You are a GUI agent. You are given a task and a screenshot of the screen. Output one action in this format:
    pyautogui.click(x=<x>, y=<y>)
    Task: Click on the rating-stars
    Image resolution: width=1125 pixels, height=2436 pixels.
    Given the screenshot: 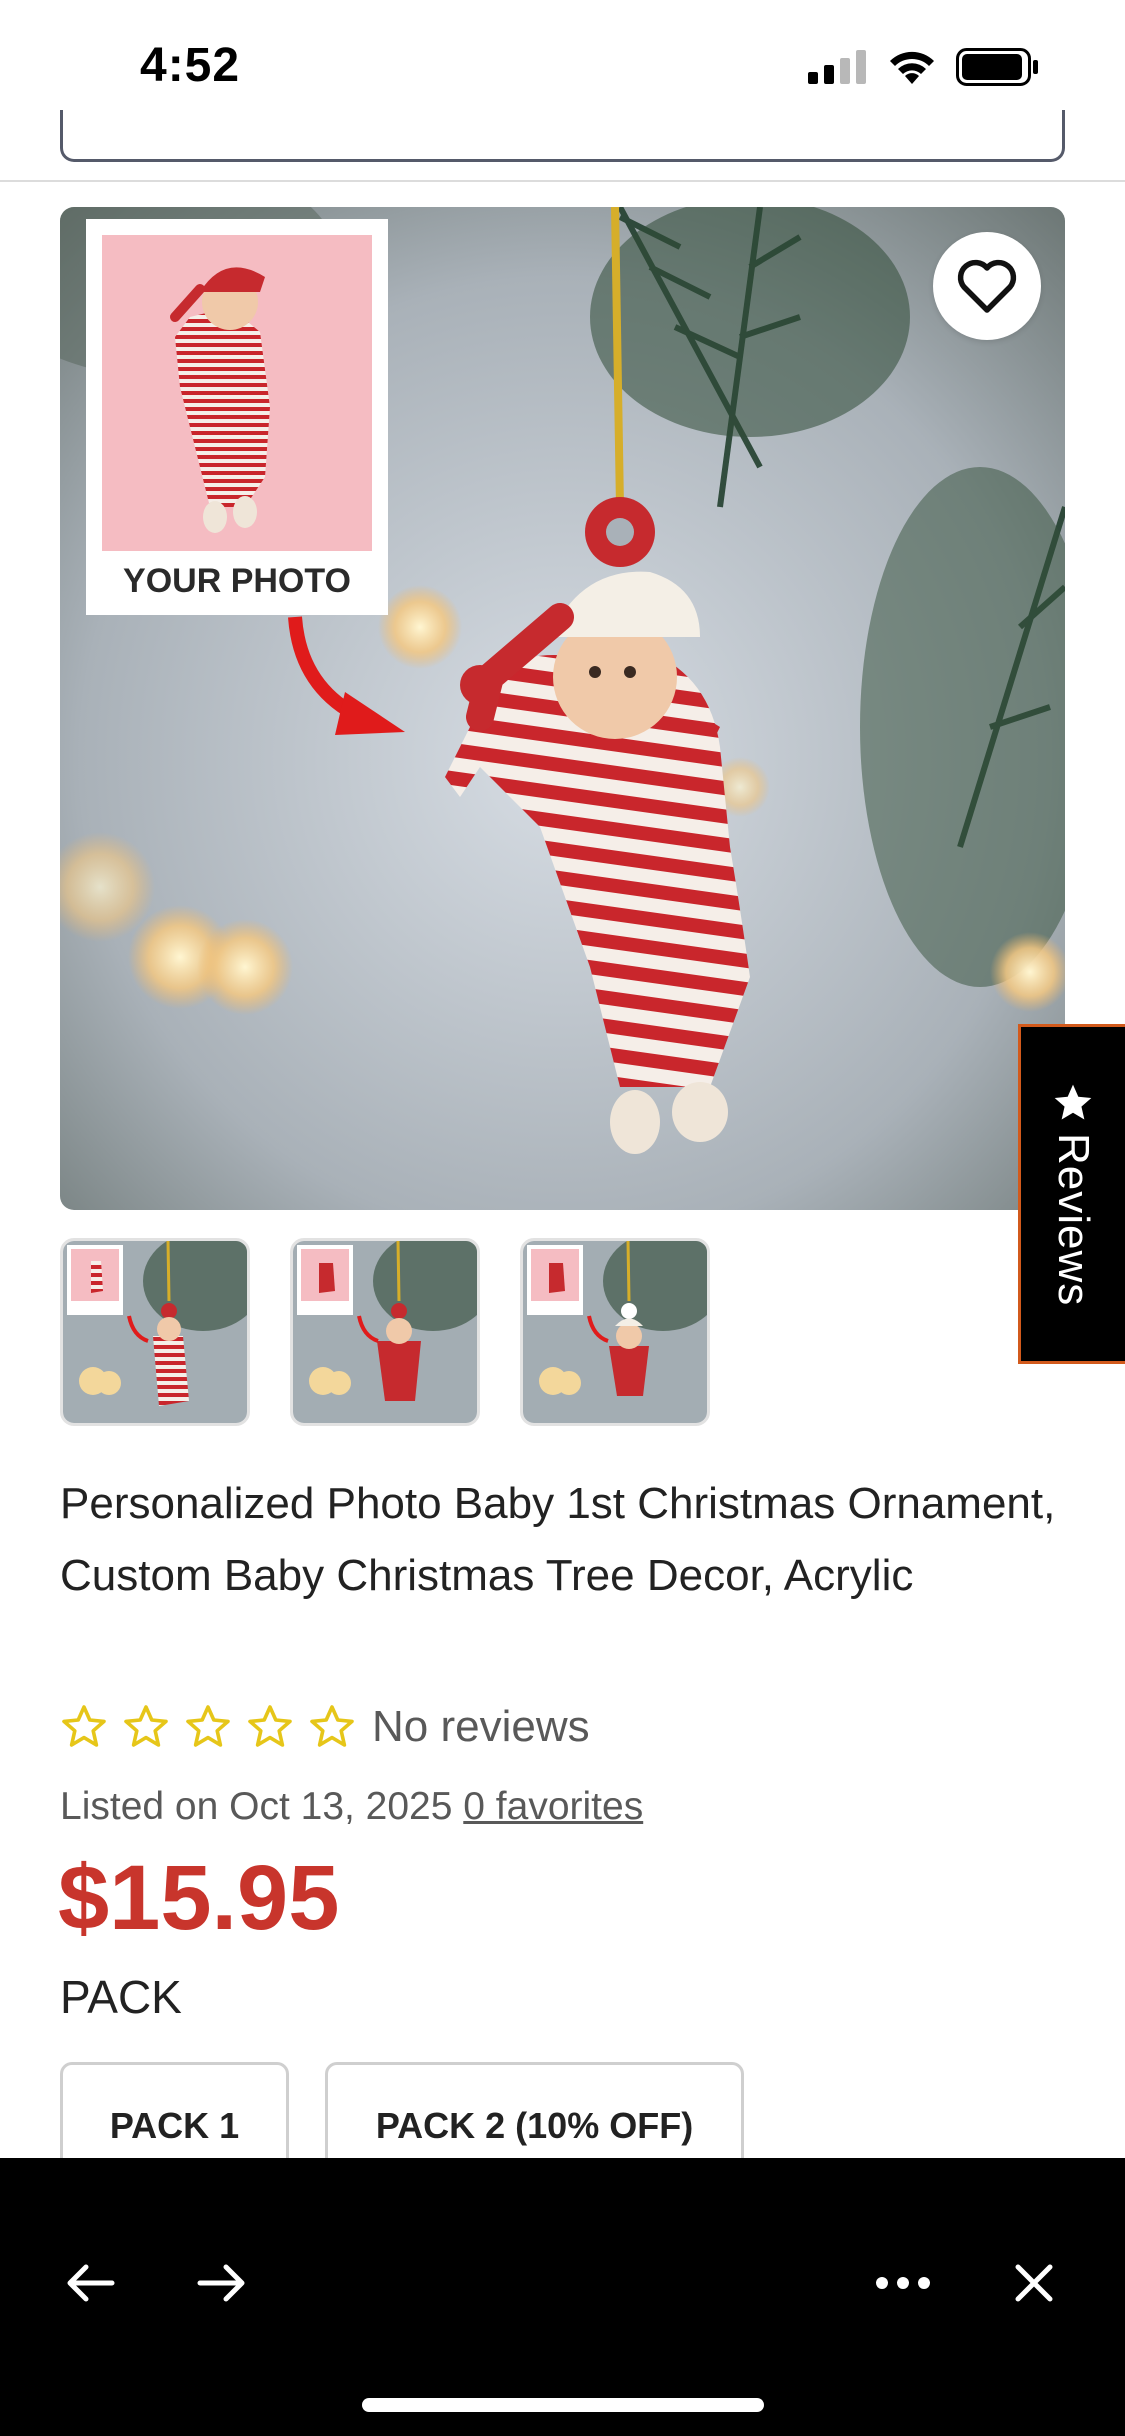 What is the action you would take?
    pyautogui.click(x=208, y=1727)
    